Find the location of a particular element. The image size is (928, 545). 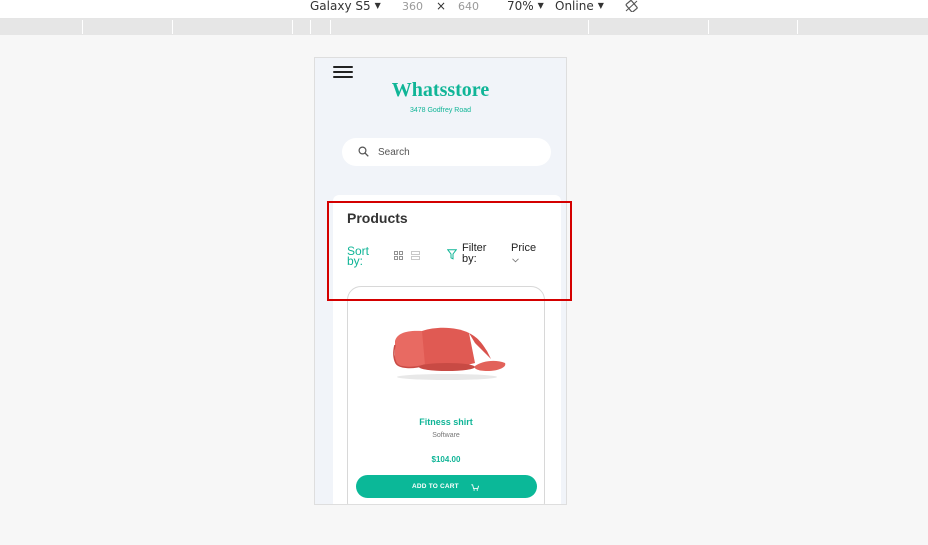

viewport-height-input: 640 is located at coordinates (468, 6).